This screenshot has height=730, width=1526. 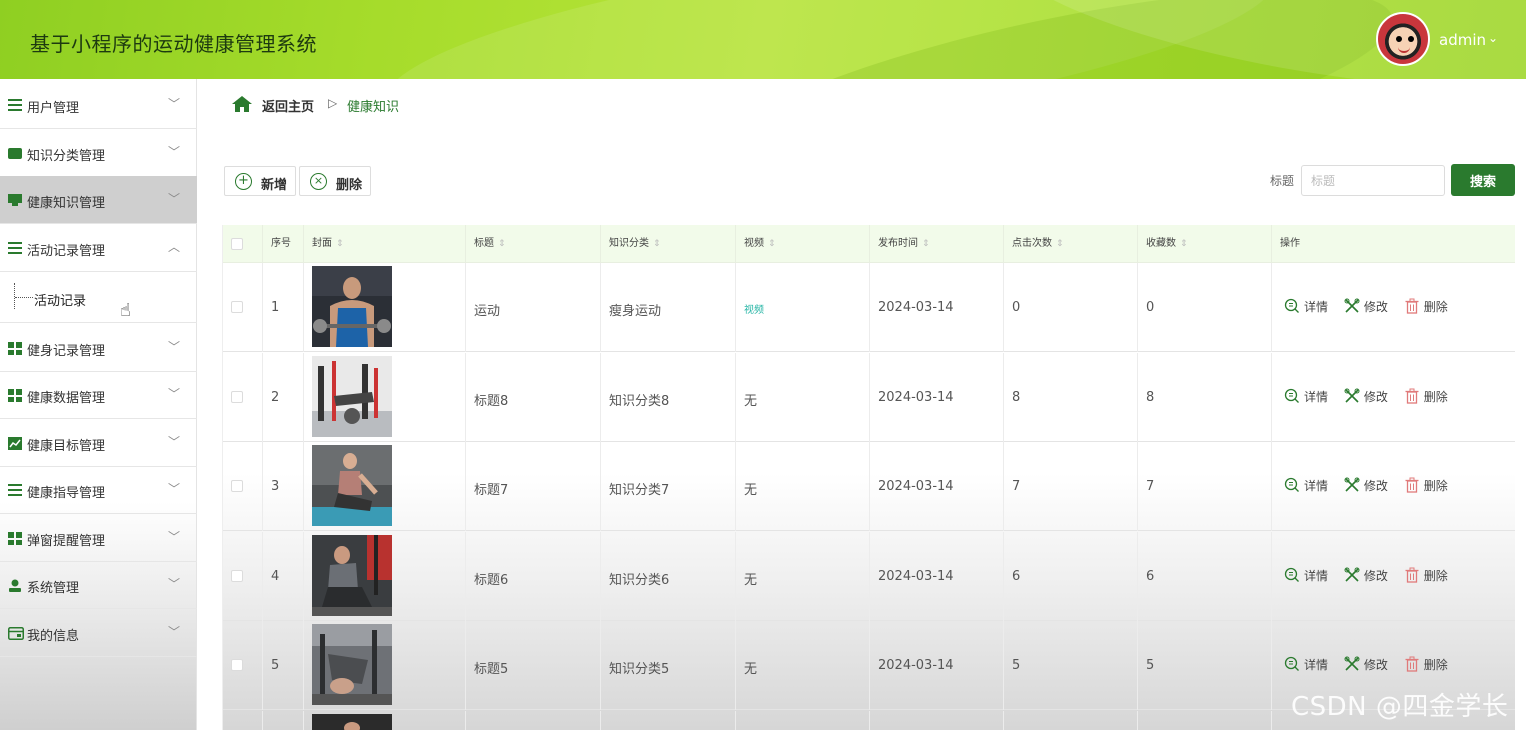 I want to click on plus-circle-icon: +, so click(x=243, y=181).